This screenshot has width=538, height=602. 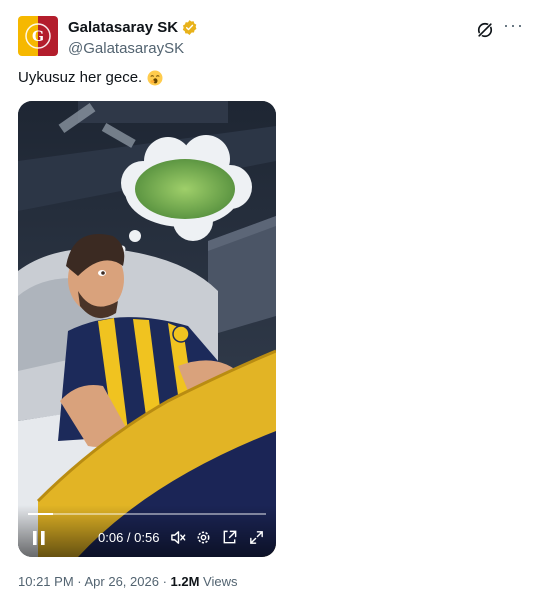 I want to click on yawning-face-emoji-icon, so click(x=155, y=78).